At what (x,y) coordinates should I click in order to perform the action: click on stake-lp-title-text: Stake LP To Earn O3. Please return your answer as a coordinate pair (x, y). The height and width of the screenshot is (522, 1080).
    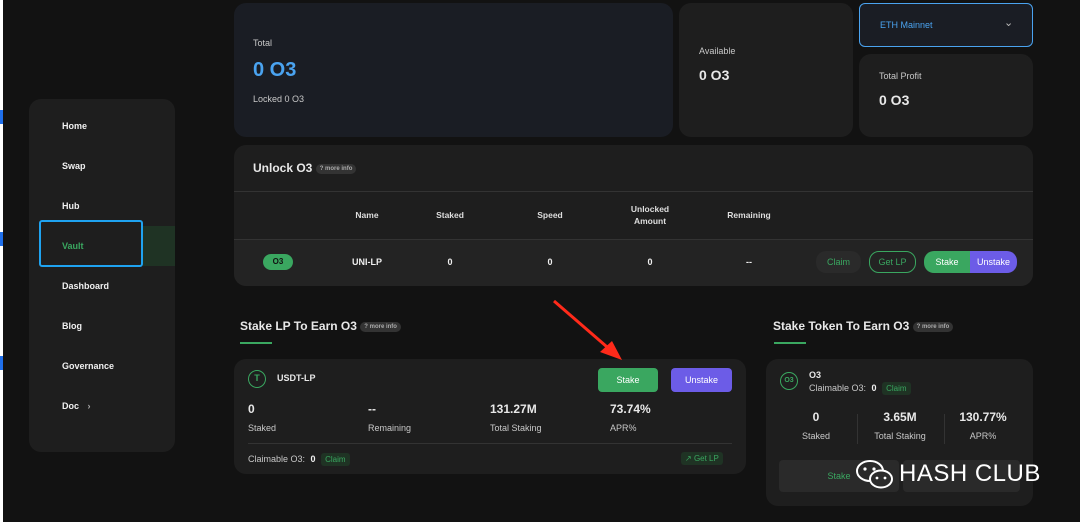
    Looking at the image, I should click on (298, 326).